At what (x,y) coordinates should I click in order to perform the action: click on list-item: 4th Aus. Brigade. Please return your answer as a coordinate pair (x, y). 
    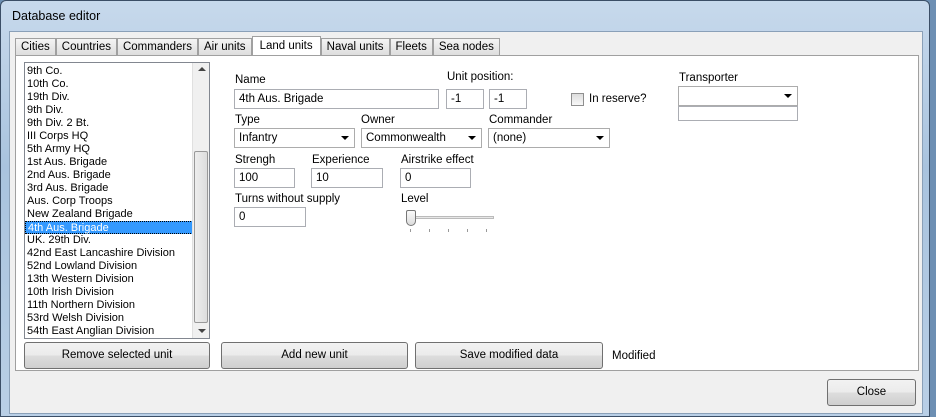
    Looking at the image, I should click on (117, 227).